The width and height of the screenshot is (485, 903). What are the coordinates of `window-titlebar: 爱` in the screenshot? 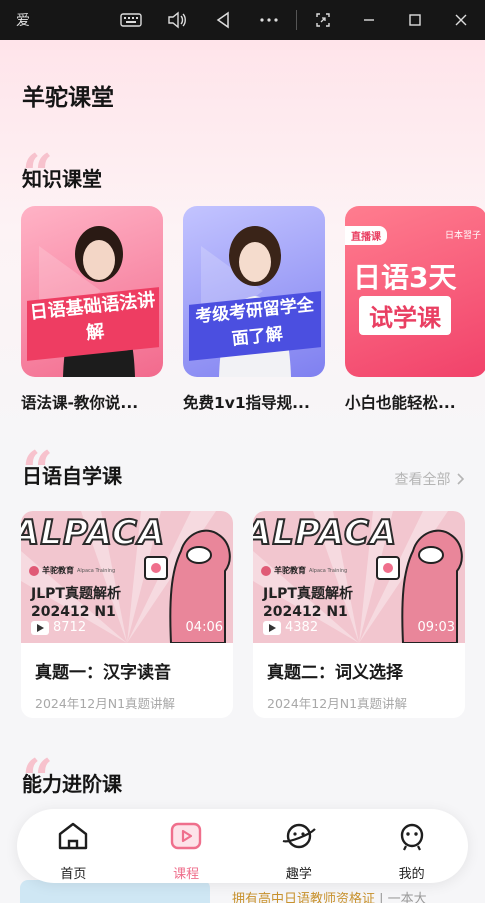 It's located at (242, 20).